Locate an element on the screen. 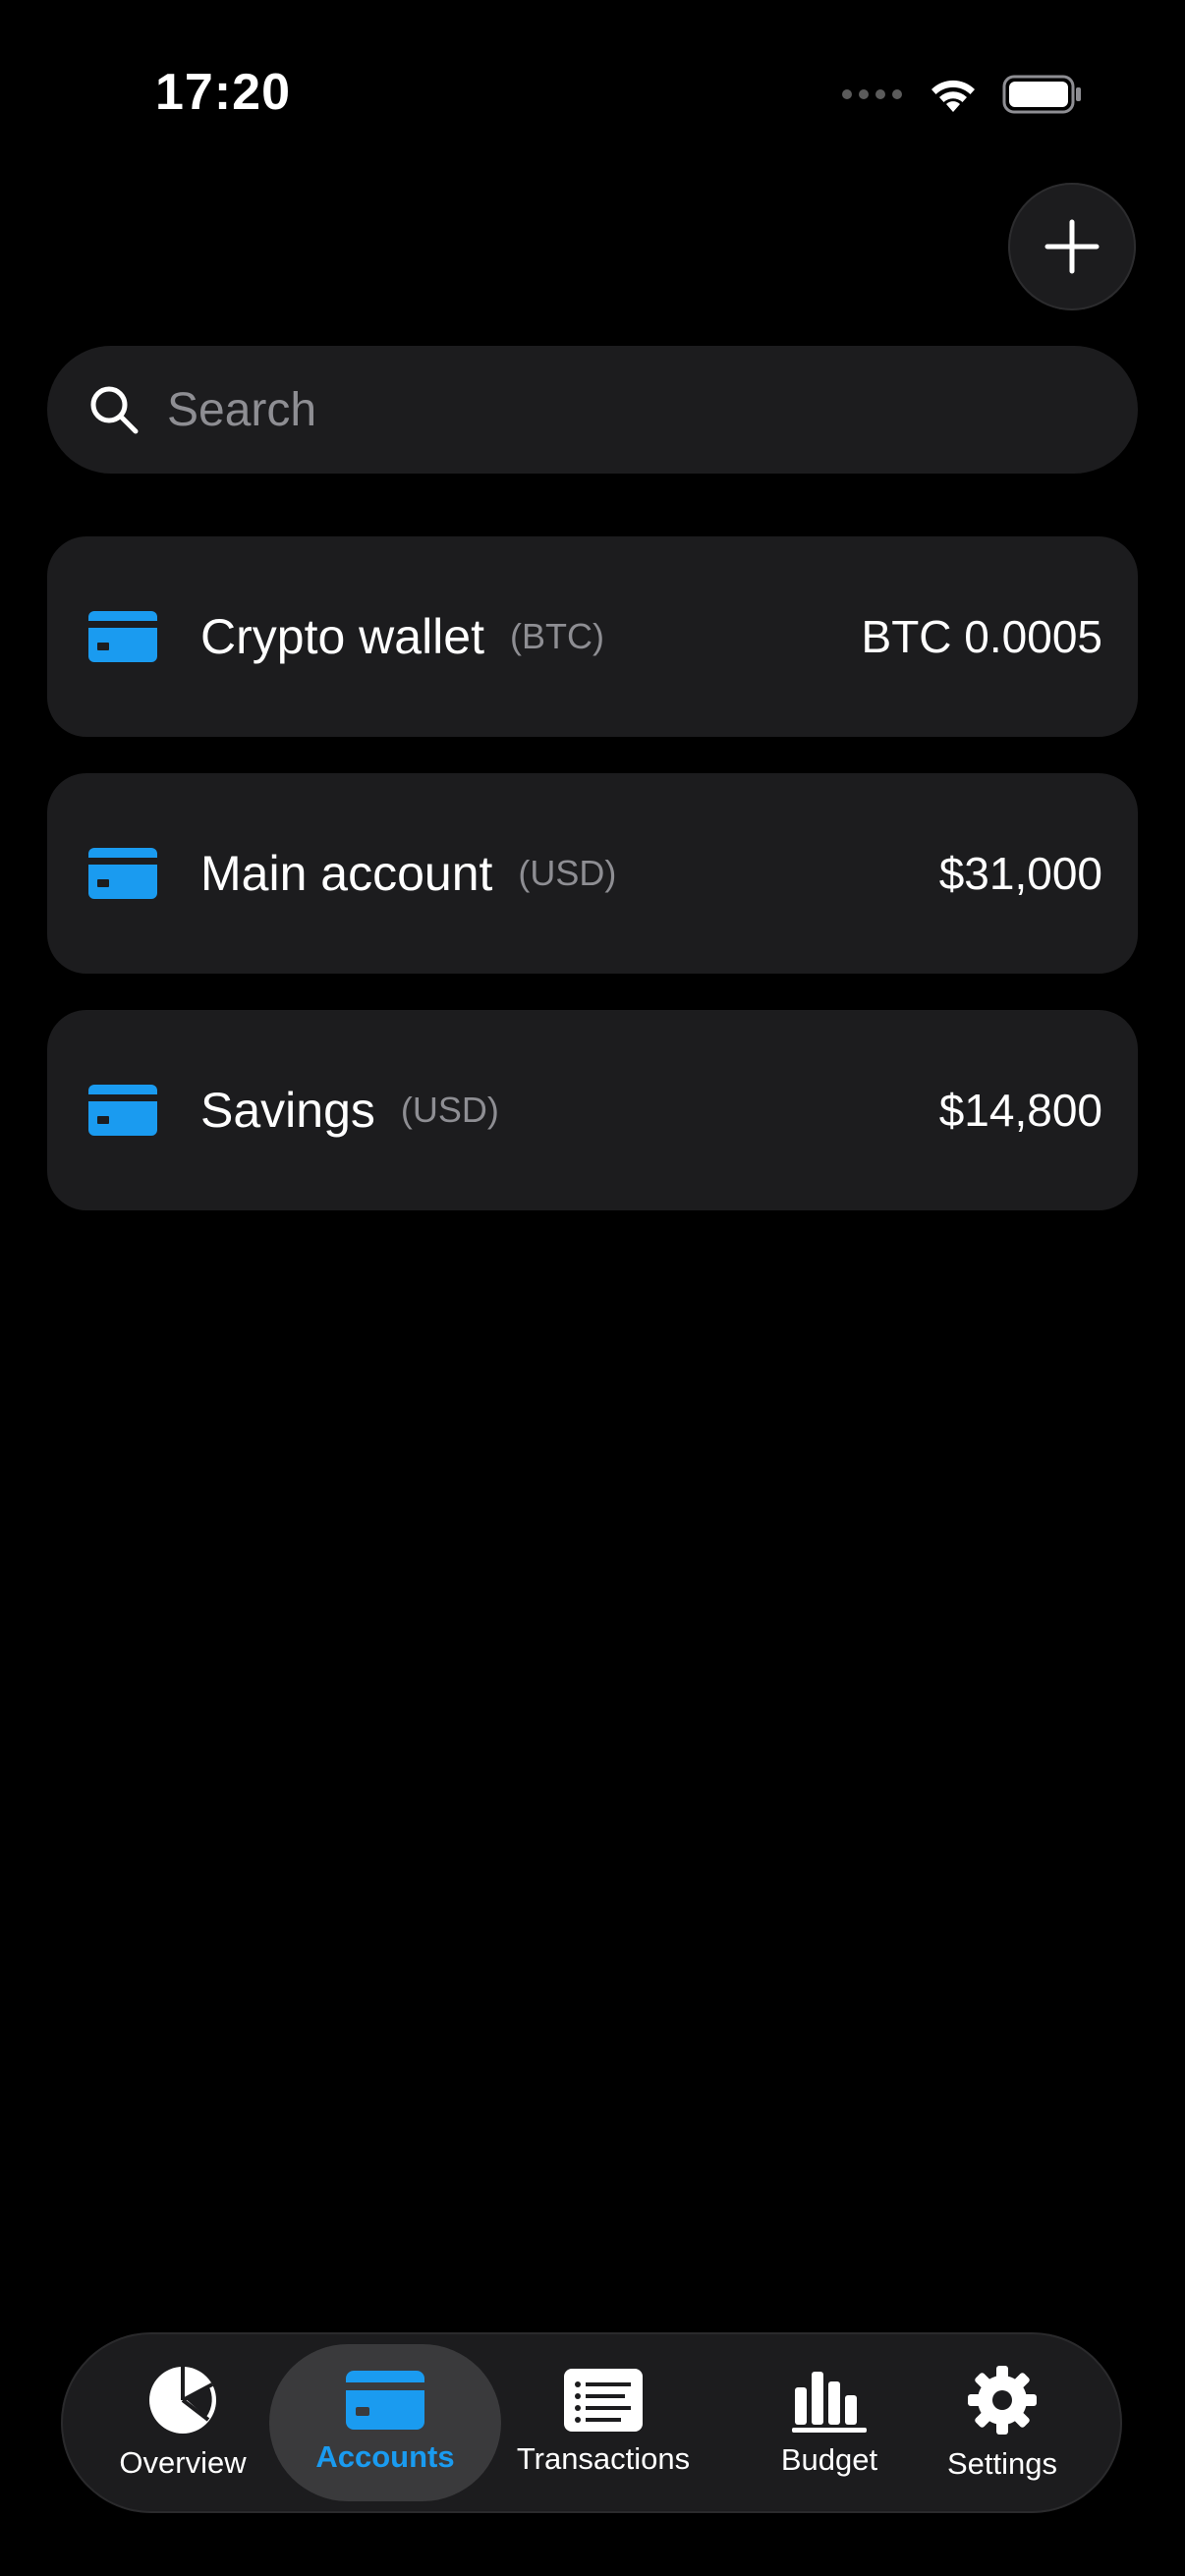  account-name: Crypto wallet is located at coordinates (342, 636).